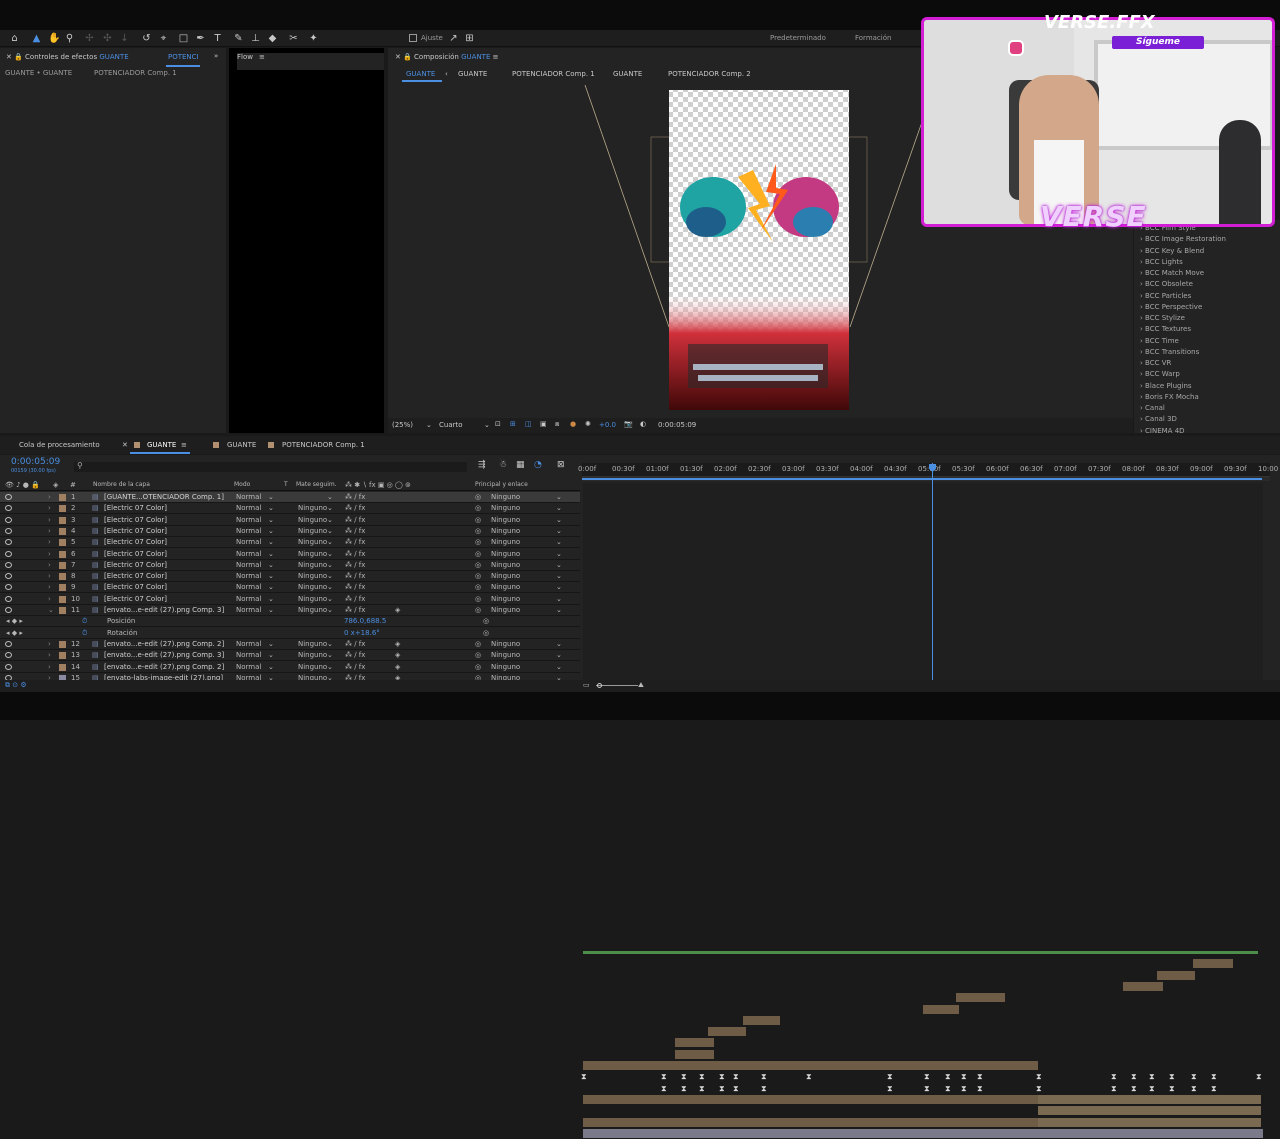 The width and height of the screenshot is (1280, 1139). What do you see at coordinates (643, 427) in the screenshot?
I see `show-snapshot-icon: ◐` at bounding box center [643, 427].